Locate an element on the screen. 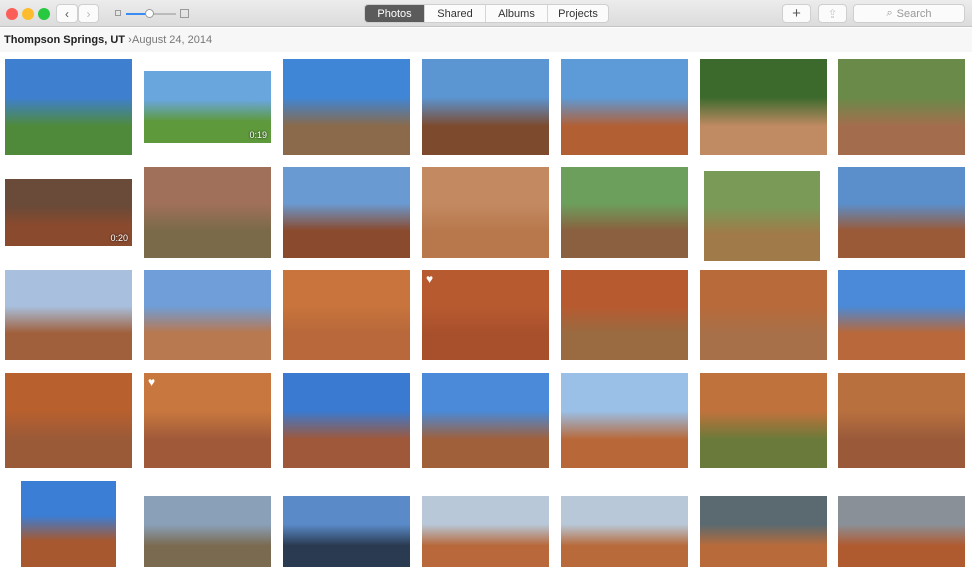 The image size is (972, 567). forward-button: › is located at coordinates (88, 13).